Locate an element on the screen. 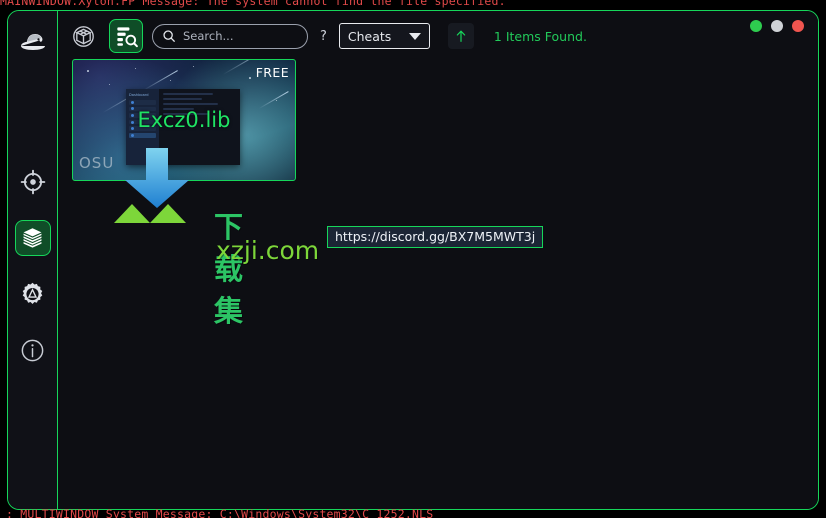 The width and height of the screenshot is (826, 518). open-box-icon is located at coordinates (32, 237).